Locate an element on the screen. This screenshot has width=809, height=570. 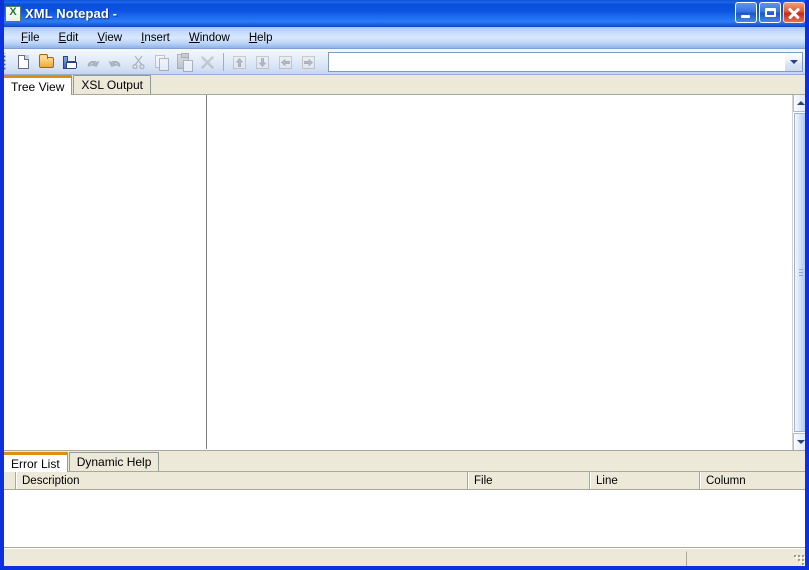
toolbar-separator is located at coordinates (223, 61).